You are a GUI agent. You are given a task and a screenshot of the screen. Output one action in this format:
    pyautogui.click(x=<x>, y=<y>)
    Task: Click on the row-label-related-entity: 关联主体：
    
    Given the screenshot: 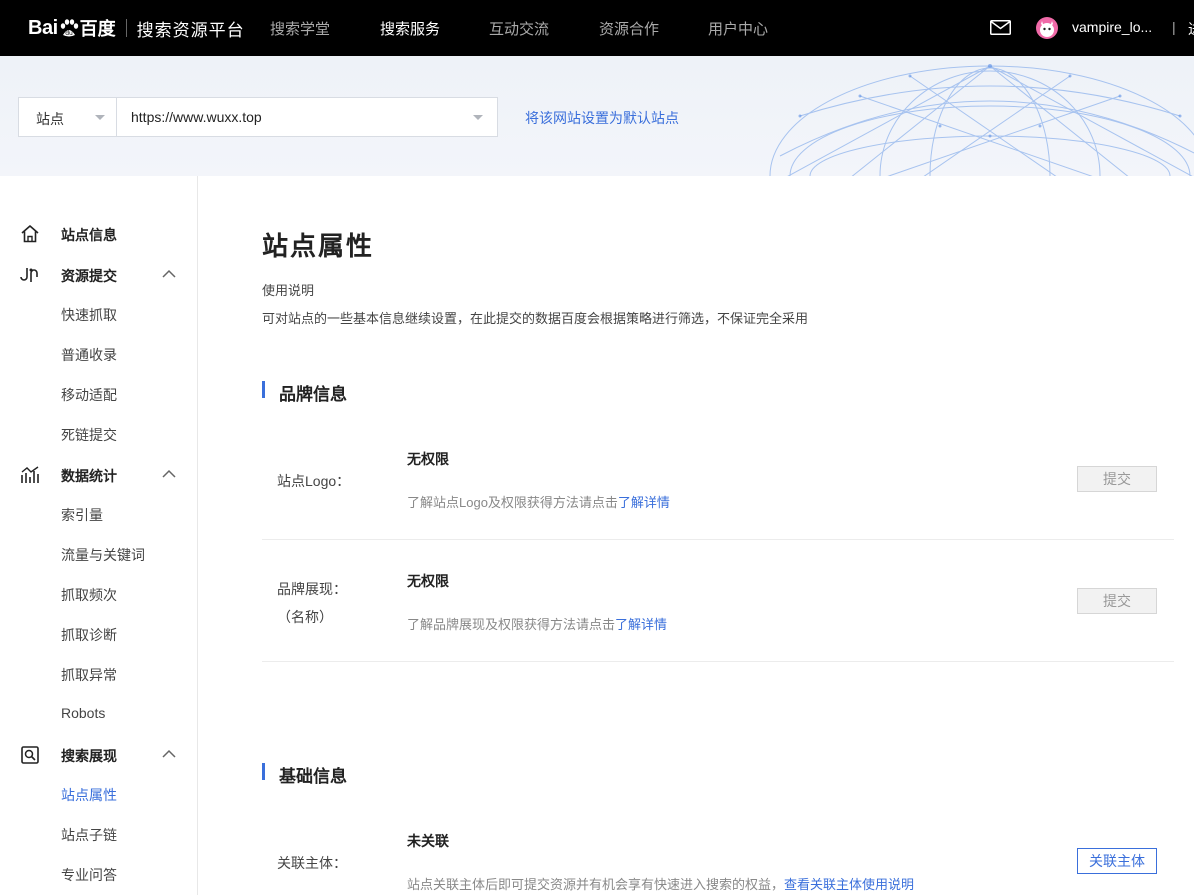 What is the action you would take?
    pyautogui.click(x=312, y=863)
    